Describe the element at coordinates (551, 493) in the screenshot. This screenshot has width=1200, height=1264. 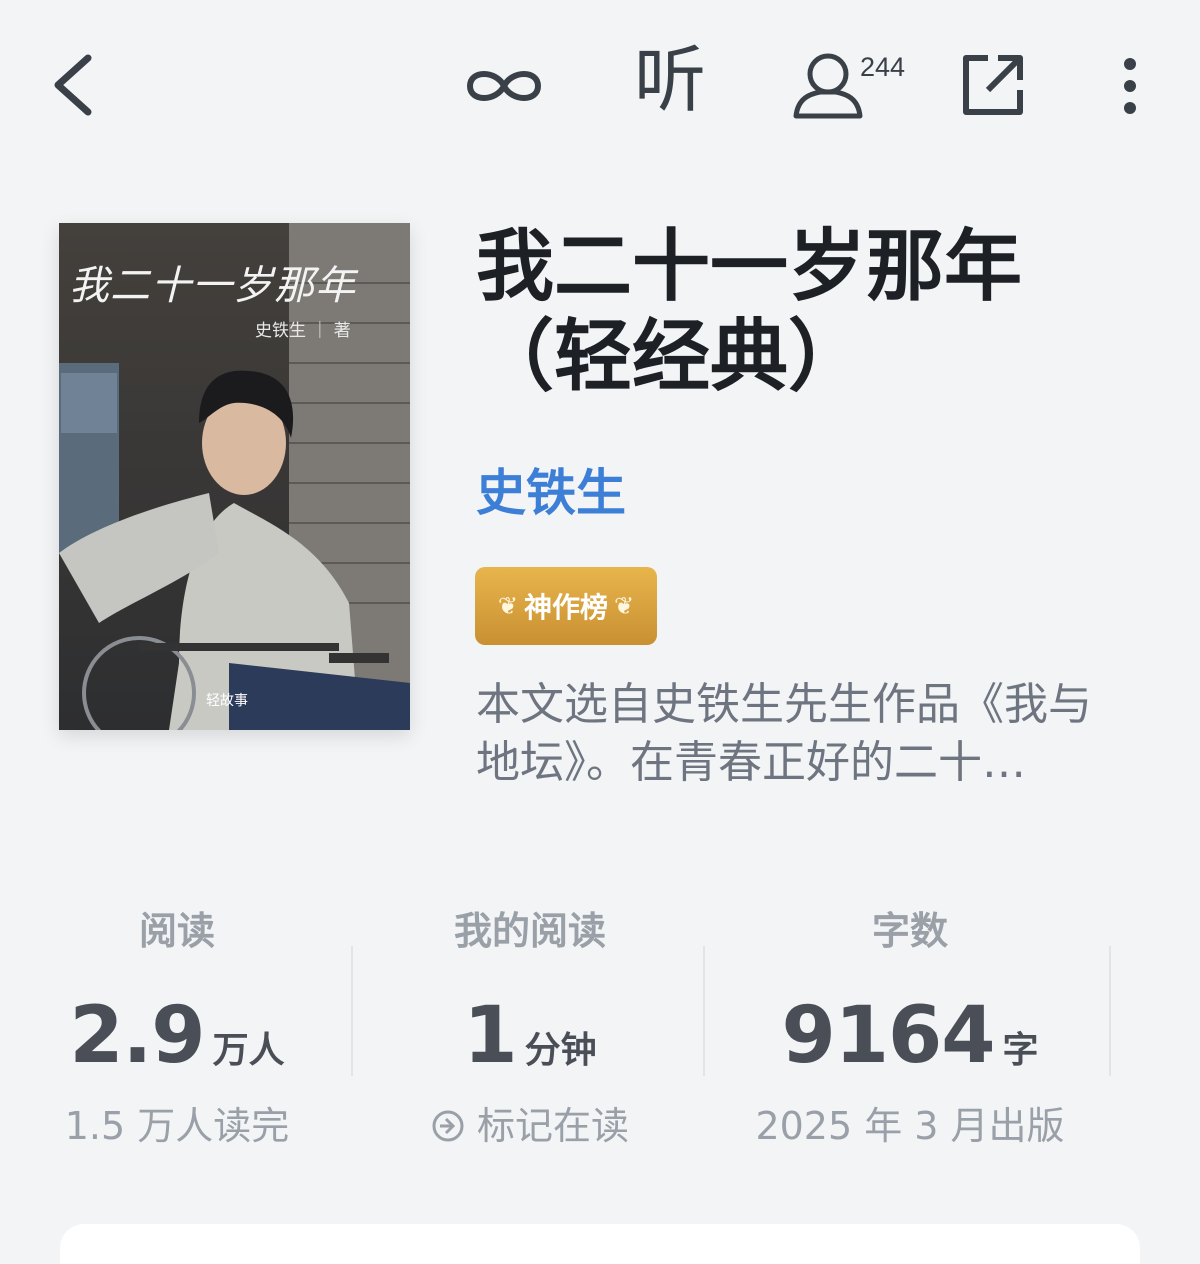
I see `author-link: 史铁生` at that location.